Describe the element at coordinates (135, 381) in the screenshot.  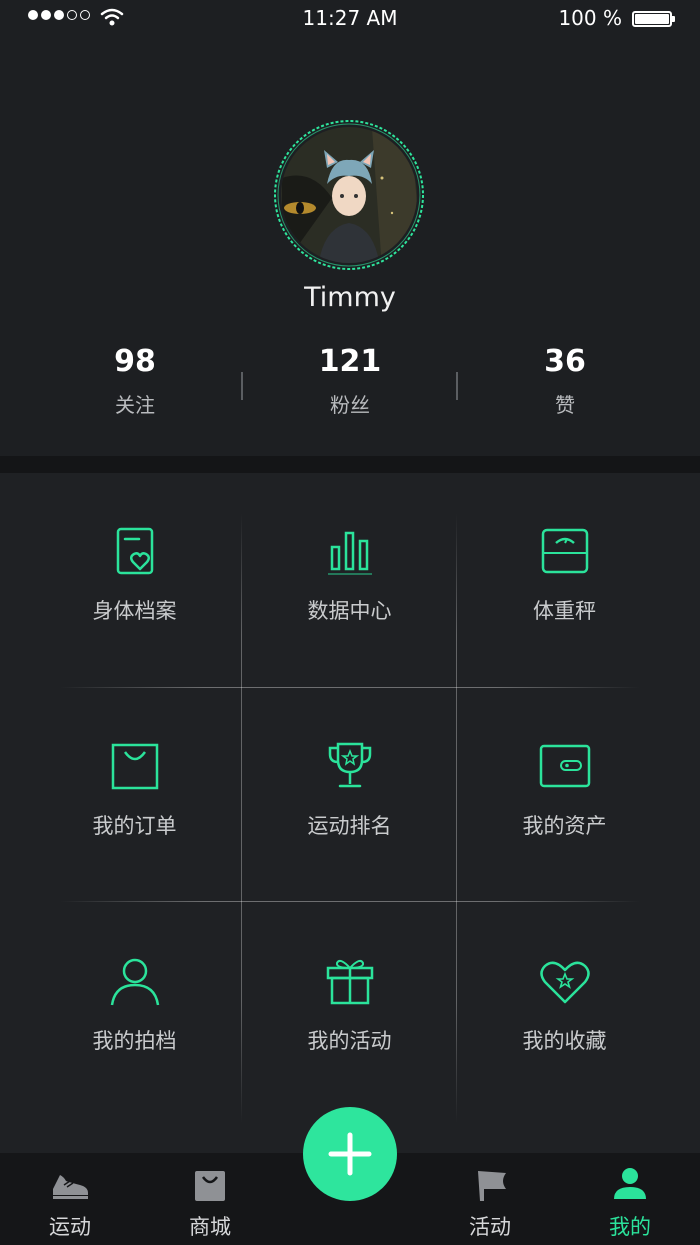
I see `stat-following: 98 关注` at that location.